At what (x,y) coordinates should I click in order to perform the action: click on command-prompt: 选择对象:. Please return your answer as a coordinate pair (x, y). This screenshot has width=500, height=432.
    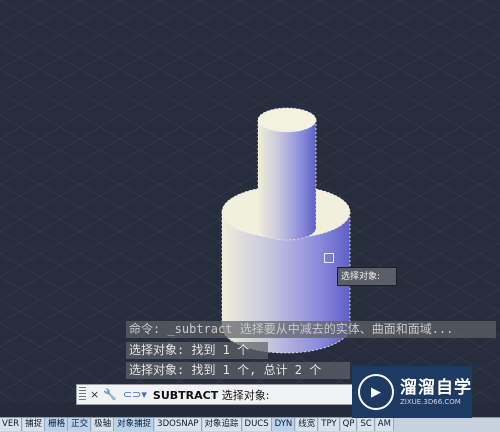
    Looking at the image, I should click on (245, 395).